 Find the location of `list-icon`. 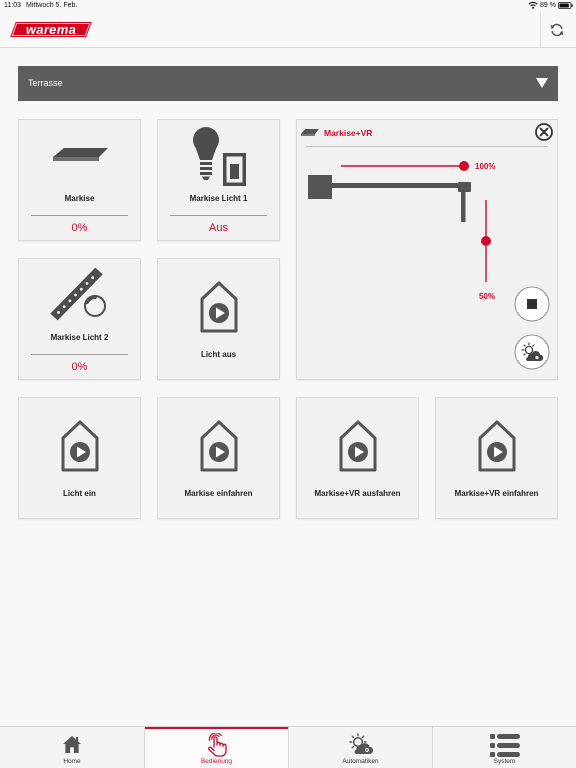

list-icon is located at coordinates (504, 745).